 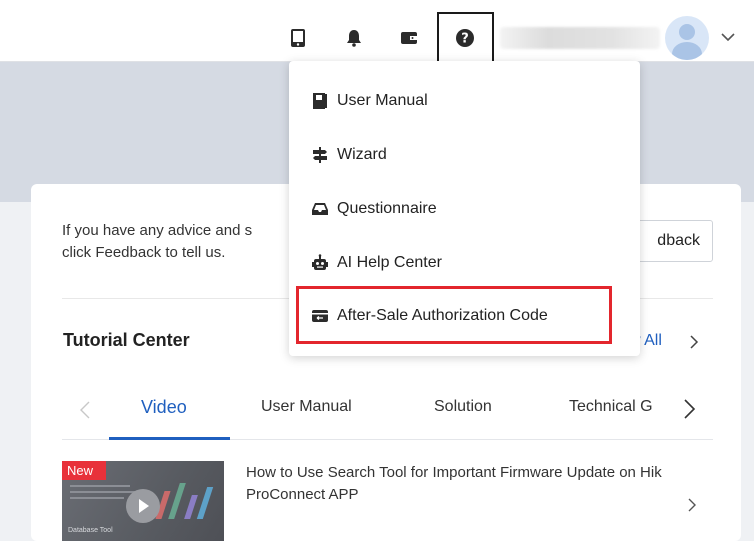 I want to click on inbox-icon, so click(x=320, y=209).